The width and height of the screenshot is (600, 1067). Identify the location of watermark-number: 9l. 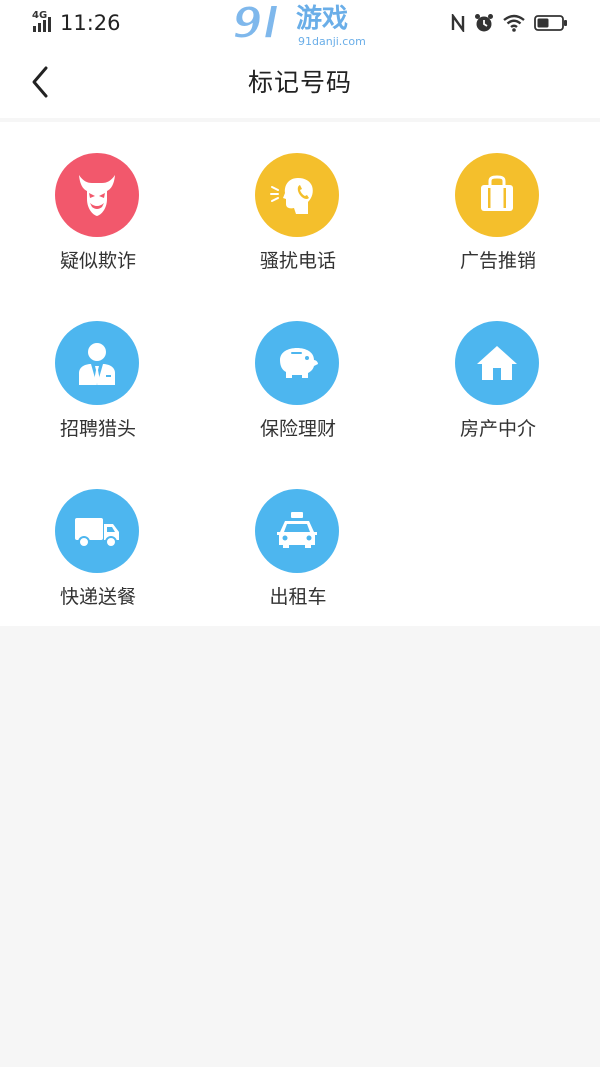
(255, 25).